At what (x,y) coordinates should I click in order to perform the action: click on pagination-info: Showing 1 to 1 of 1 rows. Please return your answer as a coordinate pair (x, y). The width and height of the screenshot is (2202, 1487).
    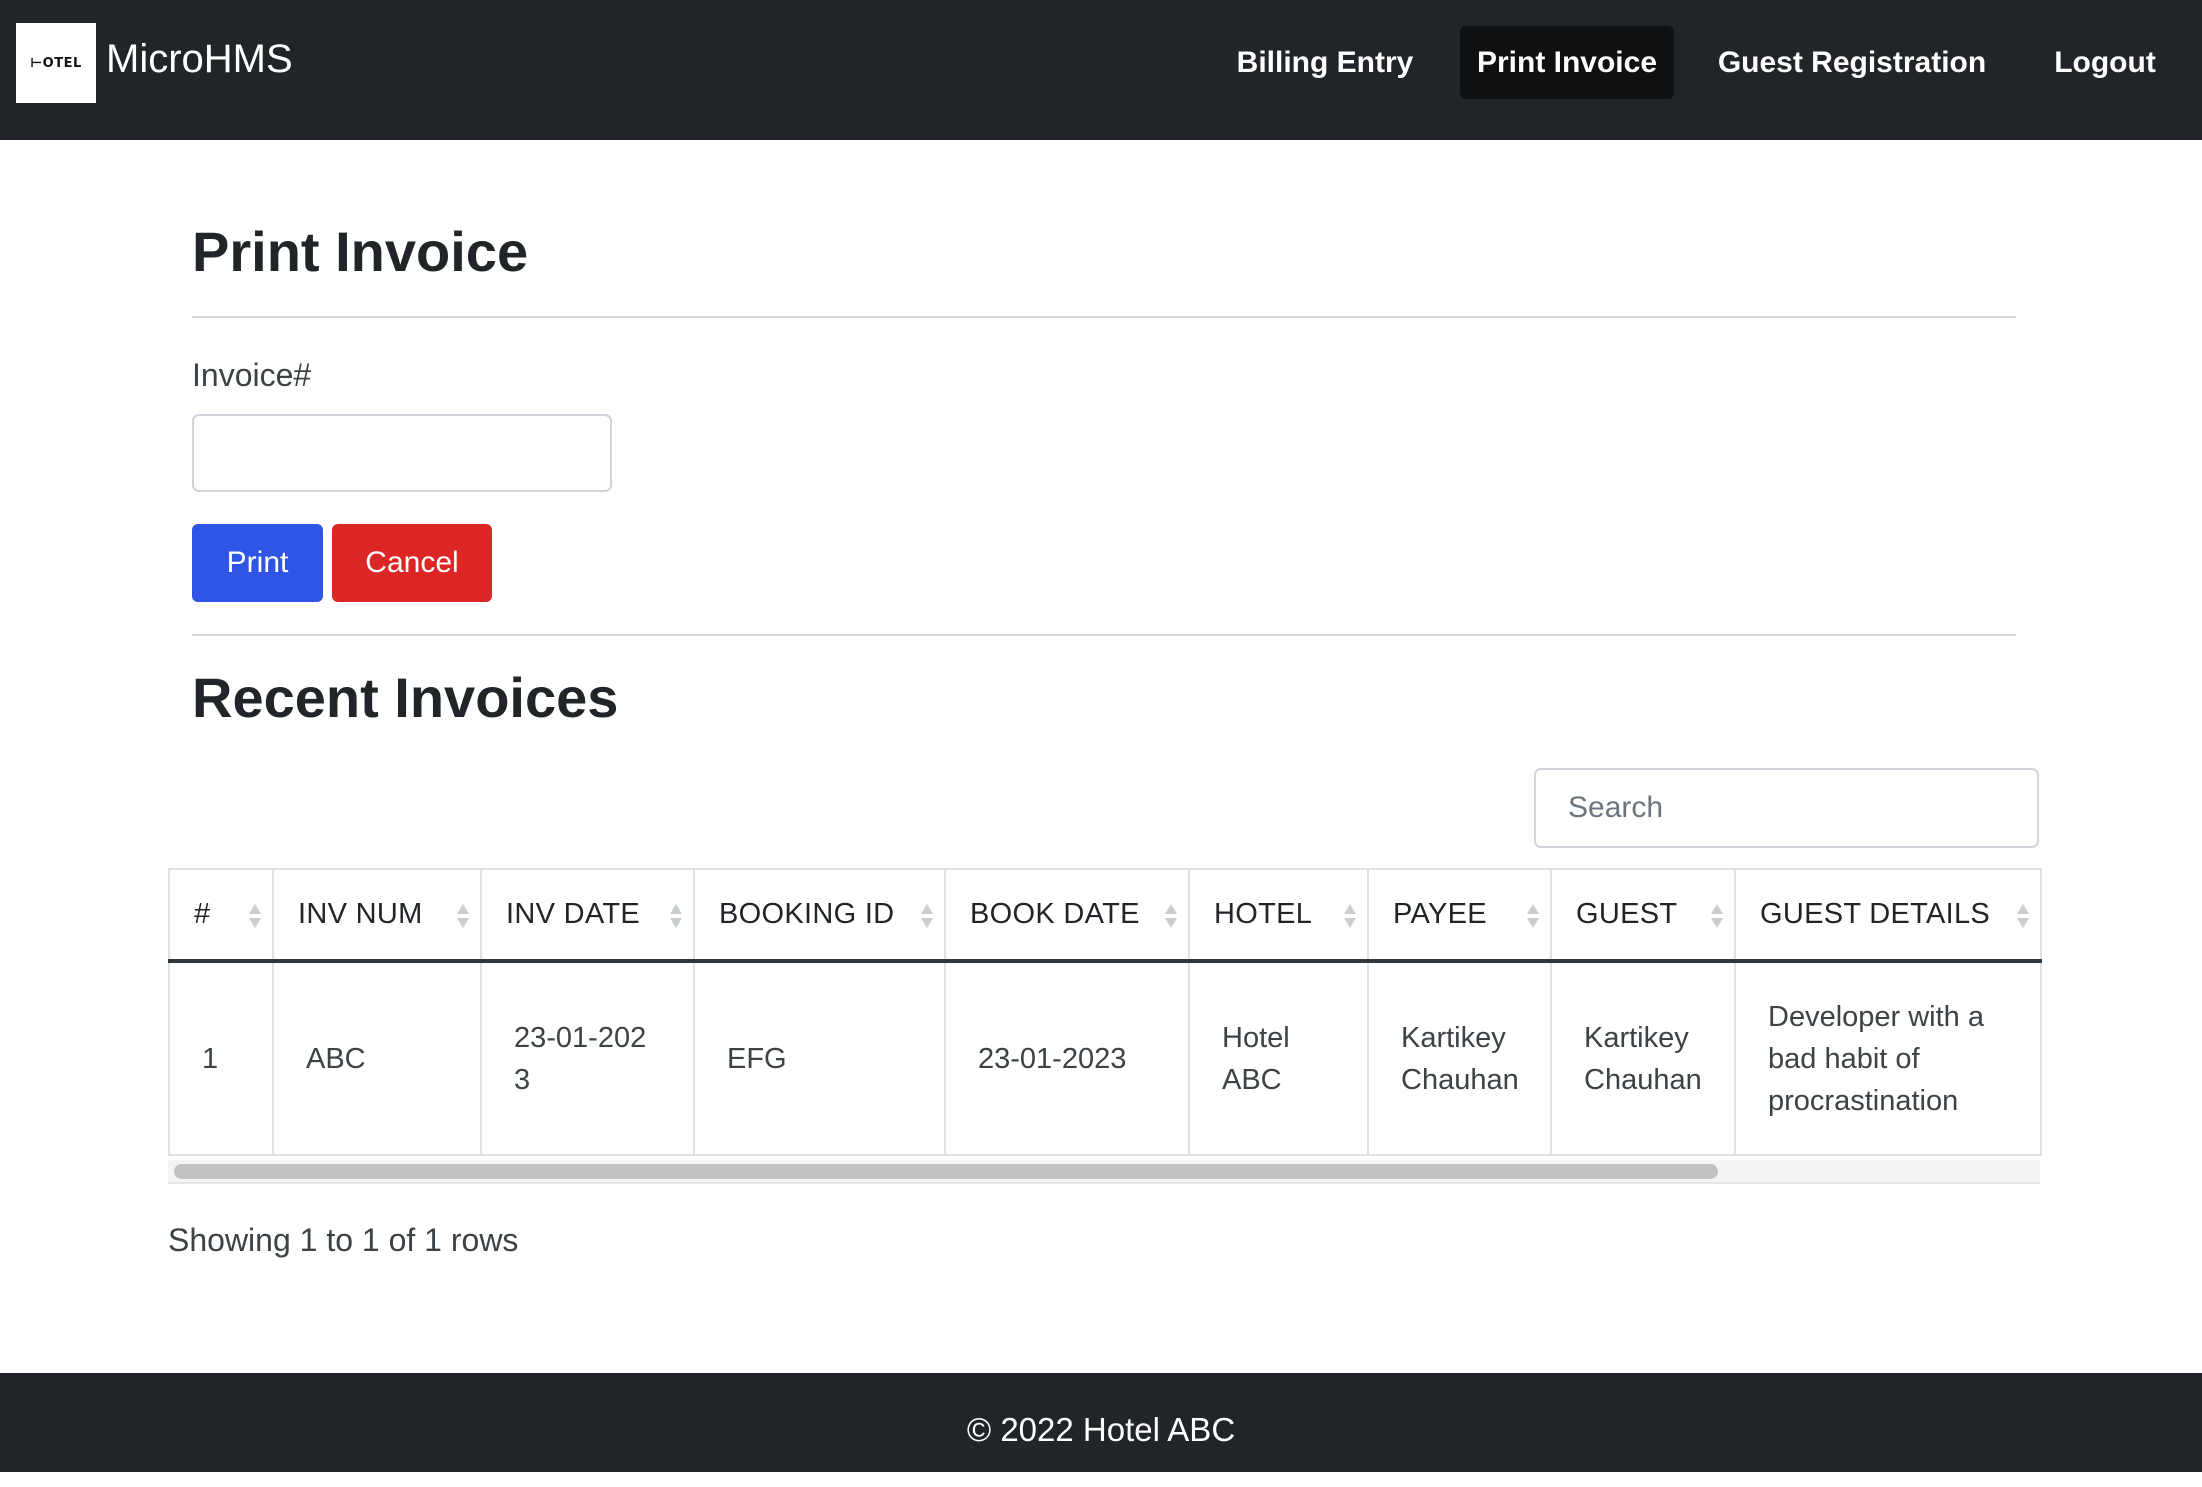
    Looking at the image, I should click on (343, 1240).